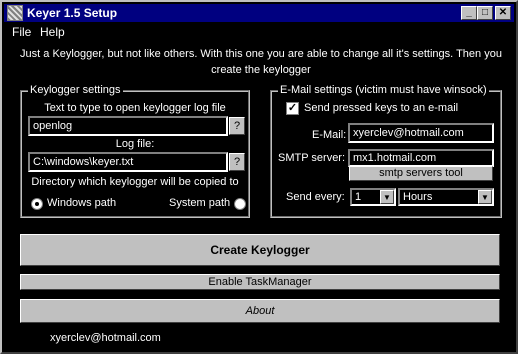 Image resolution: width=518 pixels, height=354 pixels. Describe the element at coordinates (469, 13) in the screenshot. I see `minimize-button: _` at that location.